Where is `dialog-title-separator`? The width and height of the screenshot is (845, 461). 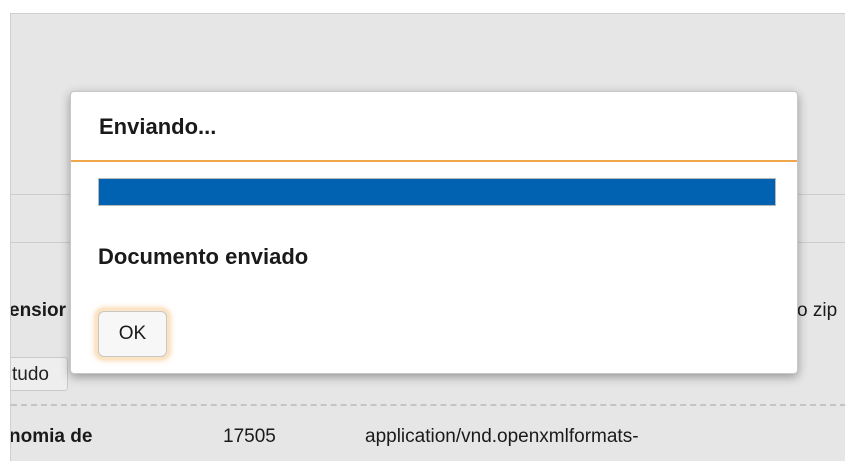
dialog-title-separator is located at coordinates (434, 161).